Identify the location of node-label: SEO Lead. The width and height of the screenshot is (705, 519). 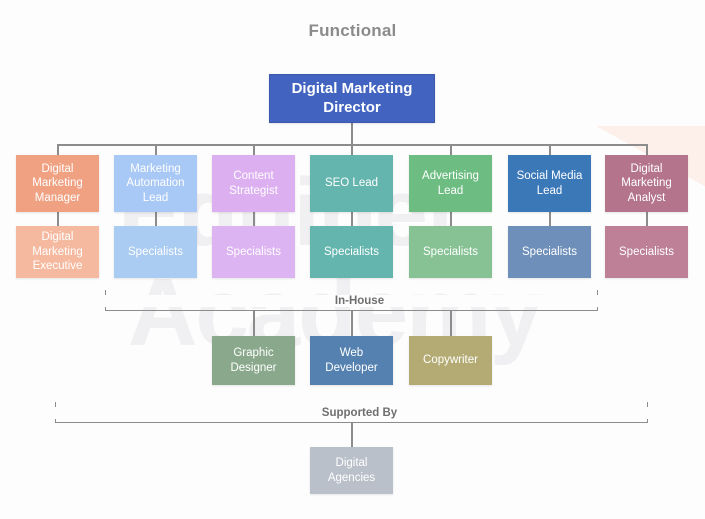
(351, 183).